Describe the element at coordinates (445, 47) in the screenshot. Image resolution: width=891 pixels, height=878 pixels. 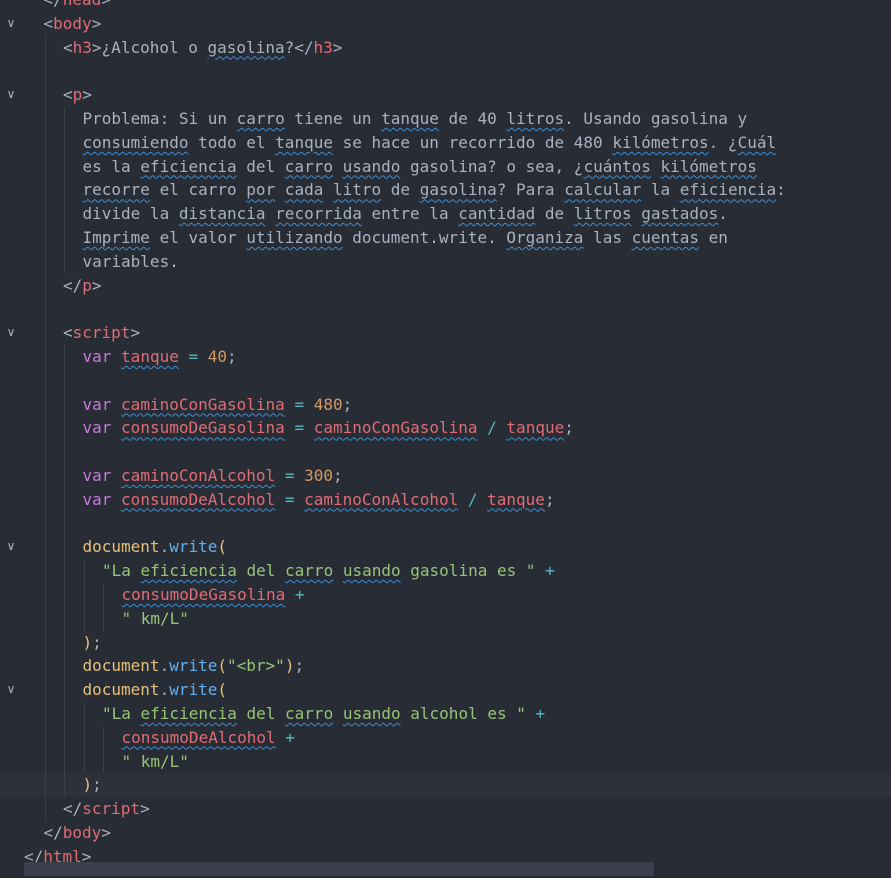
I see `code-line: <h3>¿Alcohol o gasolina?</h3>` at that location.